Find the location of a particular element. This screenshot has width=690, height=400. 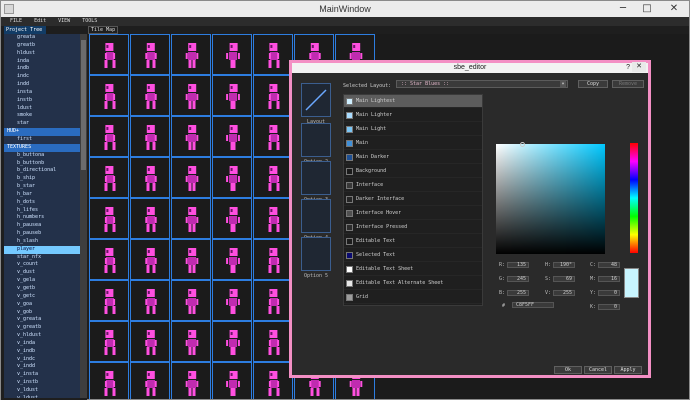

option-layout-button is located at coordinates (316, 100).